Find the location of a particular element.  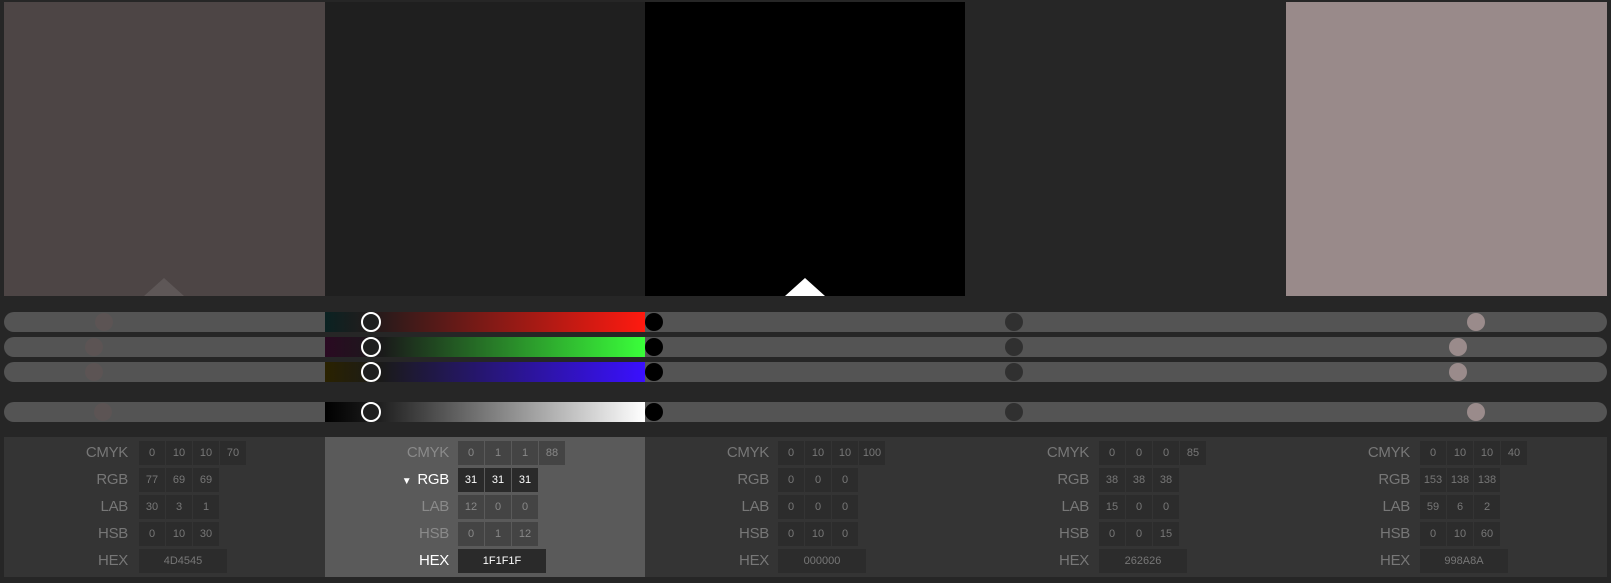

hsb-s-value: 0 is located at coordinates (1139, 534).